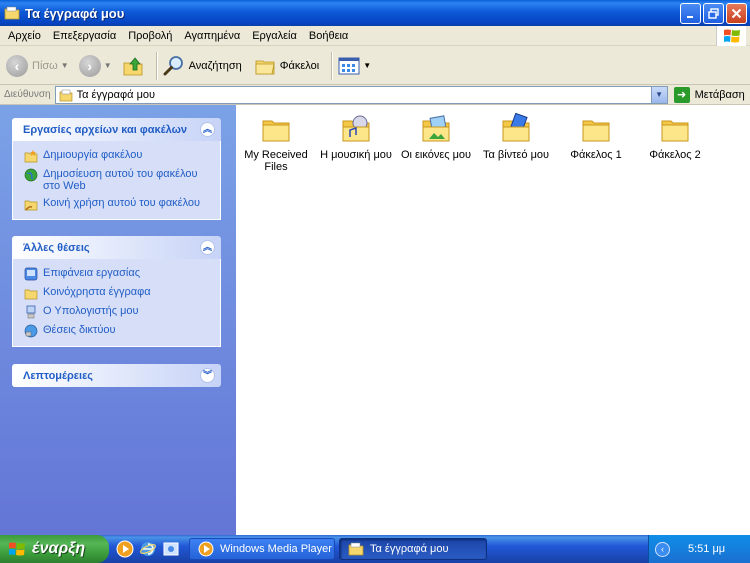 This screenshot has width=750, height=563. What do you see at coordinates (276, 549) in the screenshot?
I see `task-label: Windows Media Player` at bounding box center [276, 549].